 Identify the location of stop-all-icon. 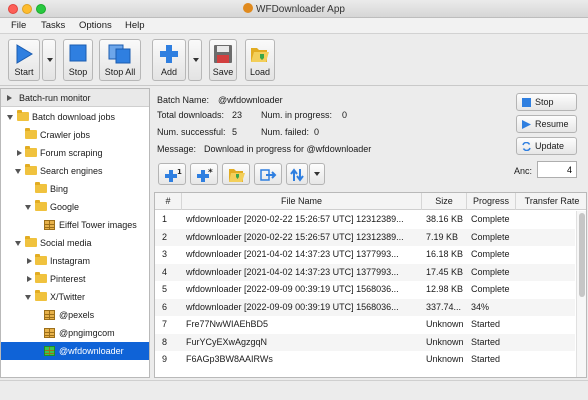
(119, 54).